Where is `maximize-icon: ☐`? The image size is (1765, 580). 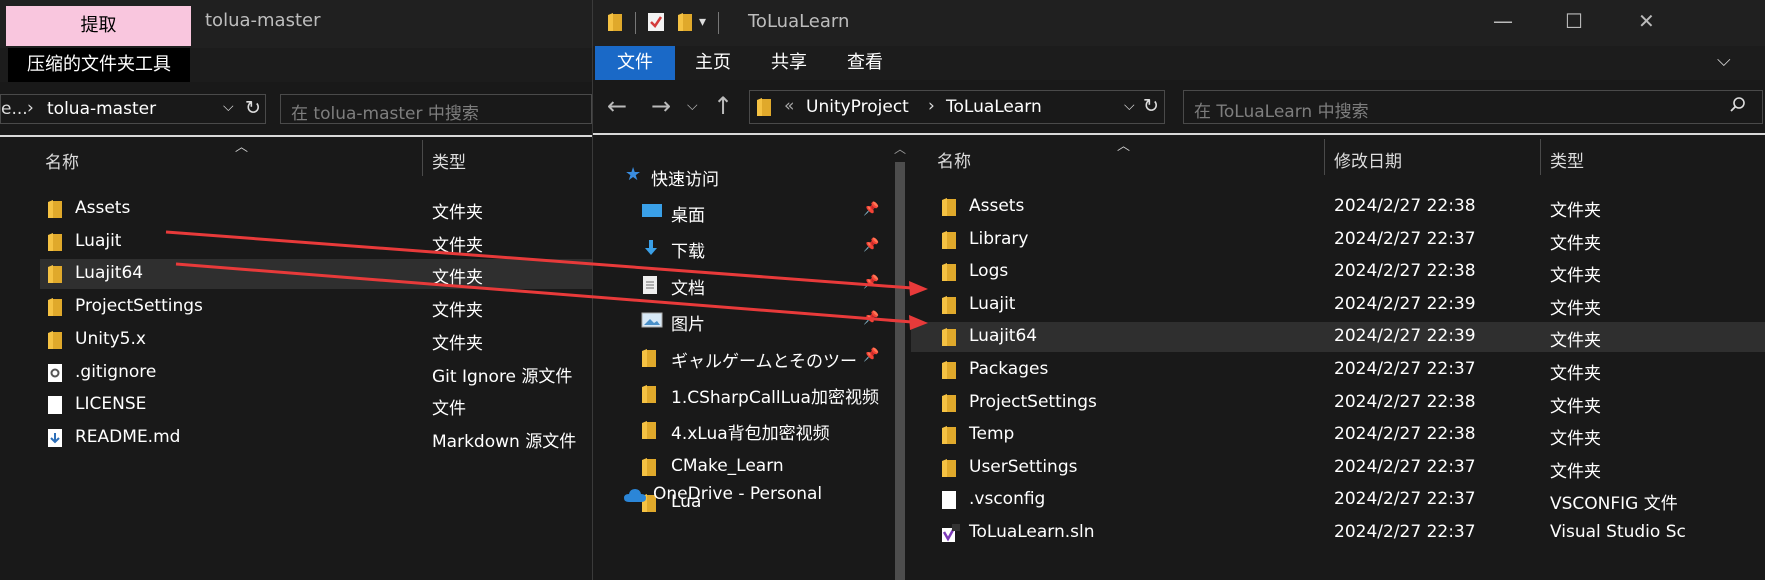 maximize-icon: ☐ is located at coordinates (1574, 21).